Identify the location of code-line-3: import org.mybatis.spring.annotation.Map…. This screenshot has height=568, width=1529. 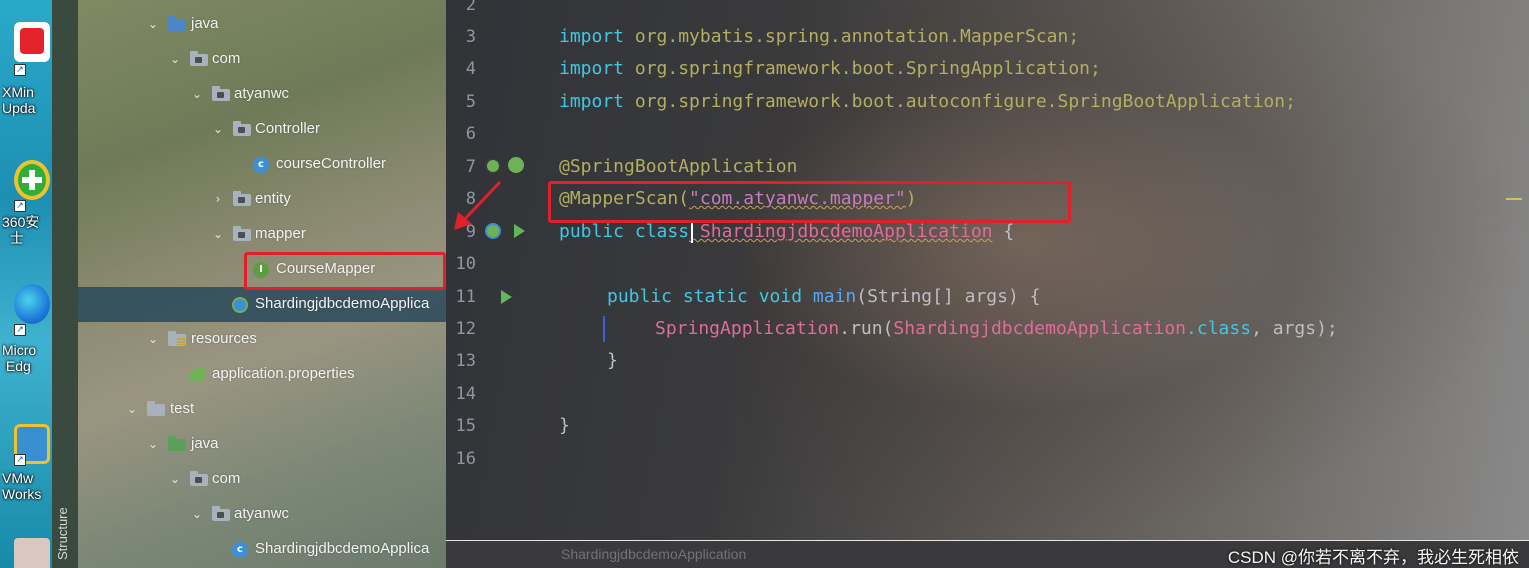
(819, 37).